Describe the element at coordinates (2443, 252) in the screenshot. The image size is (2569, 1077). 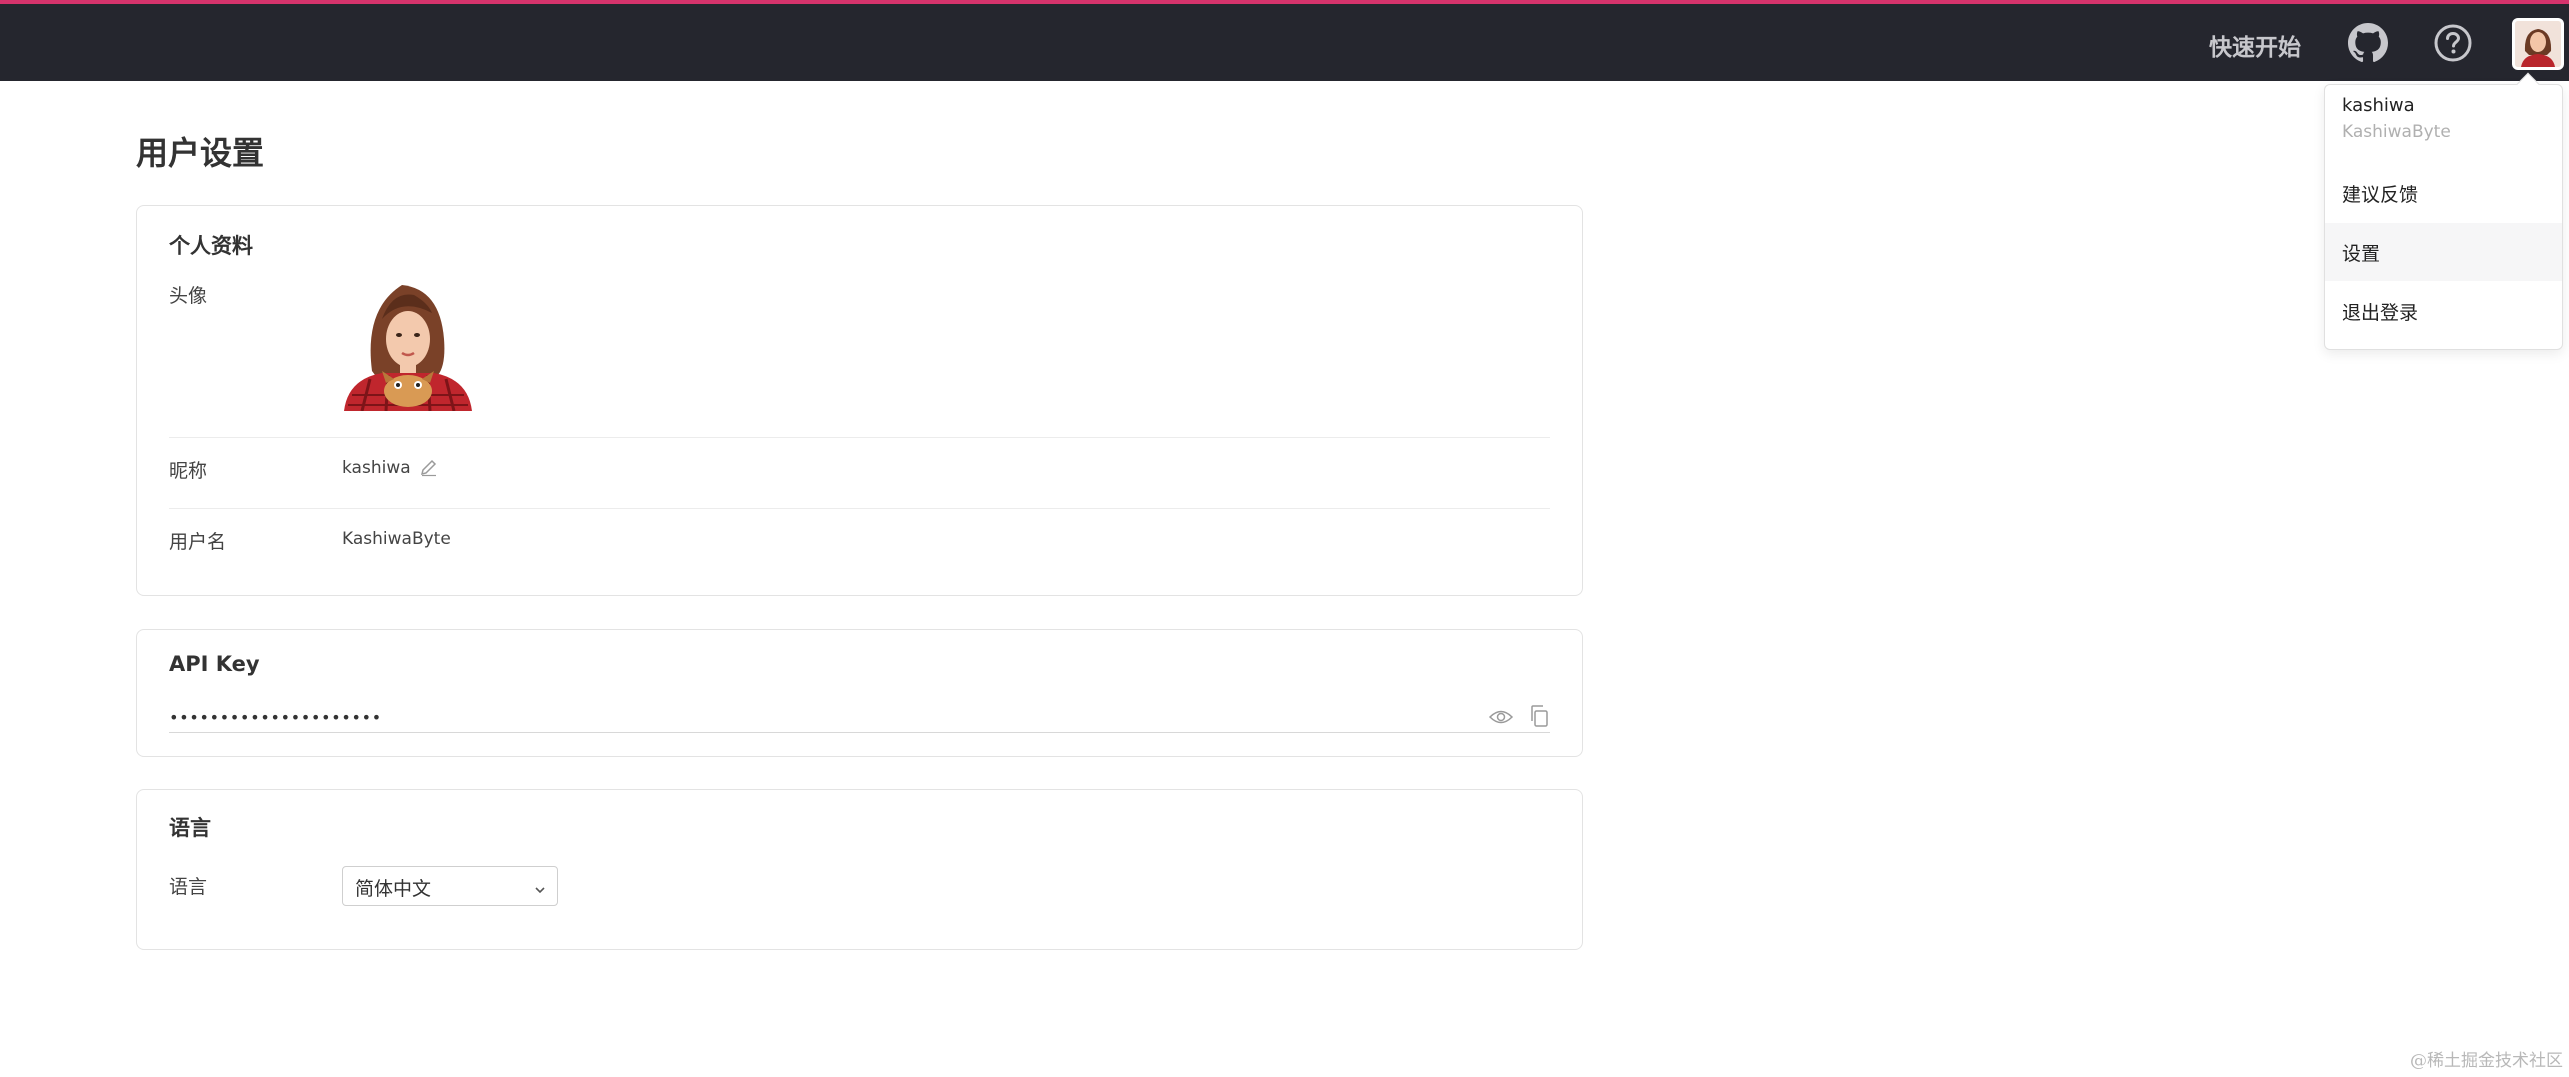
I see `menu-item-settings: 设置` at that location.